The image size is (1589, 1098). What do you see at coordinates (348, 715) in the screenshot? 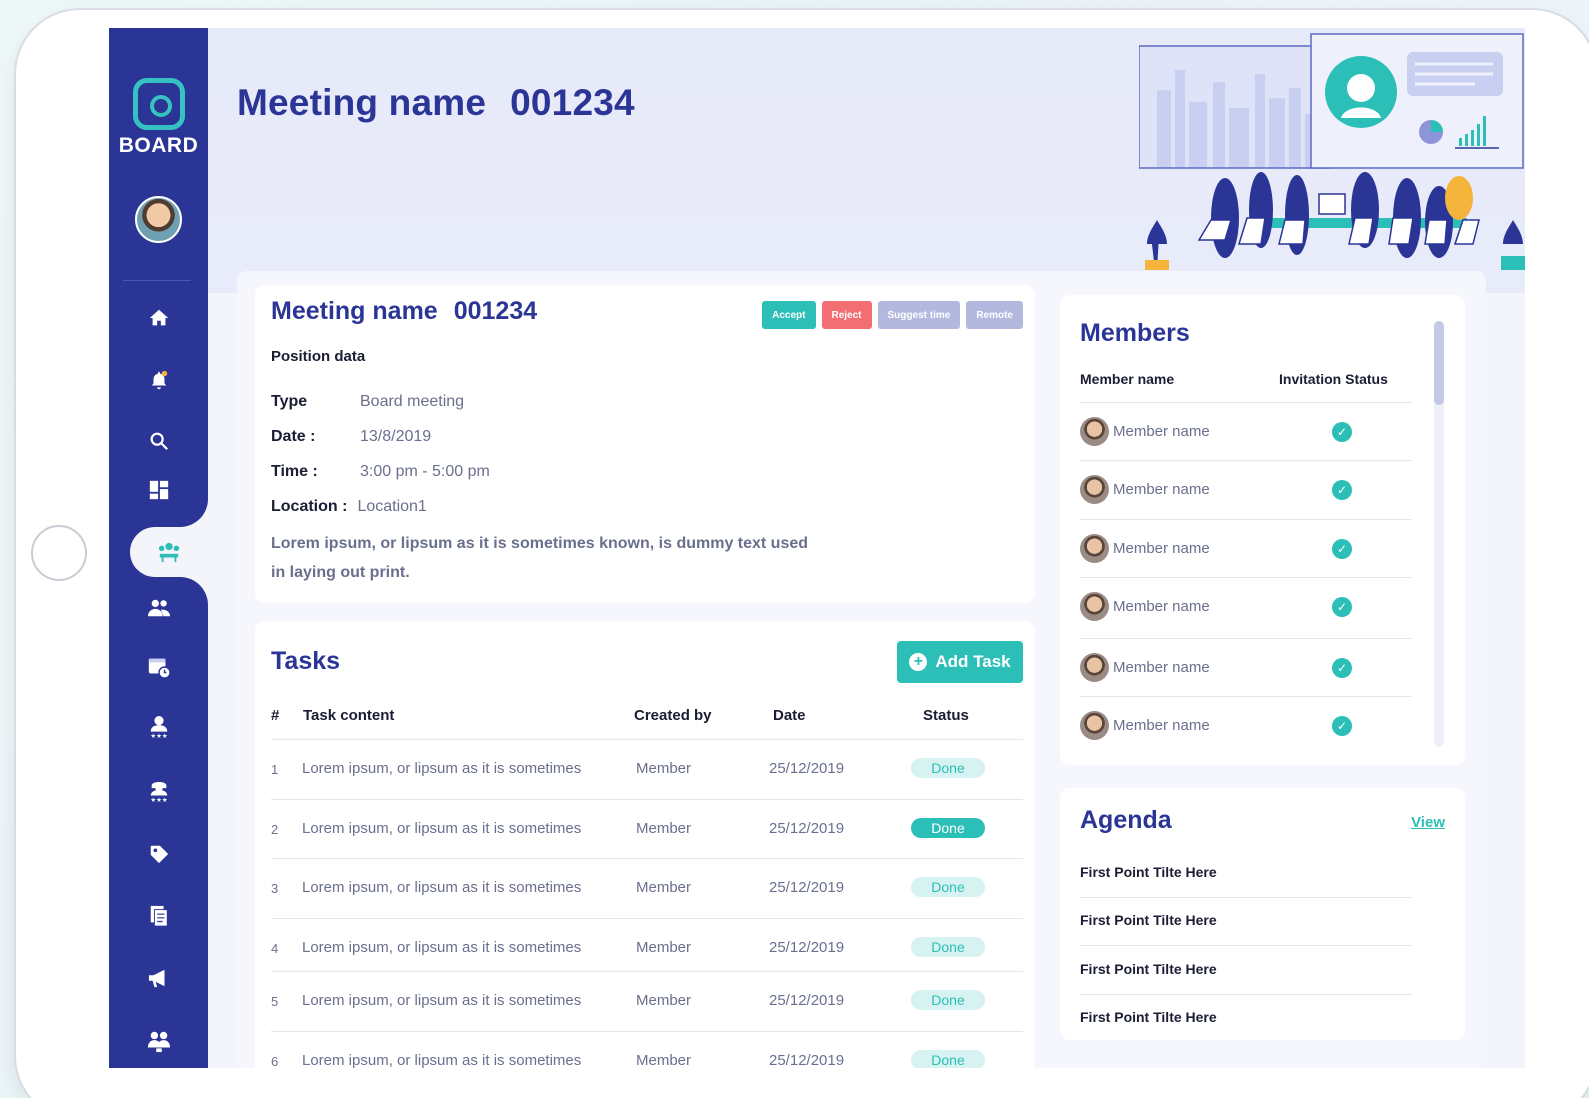
I see `col-header-content: Task content` at bounding box center [348, 715].